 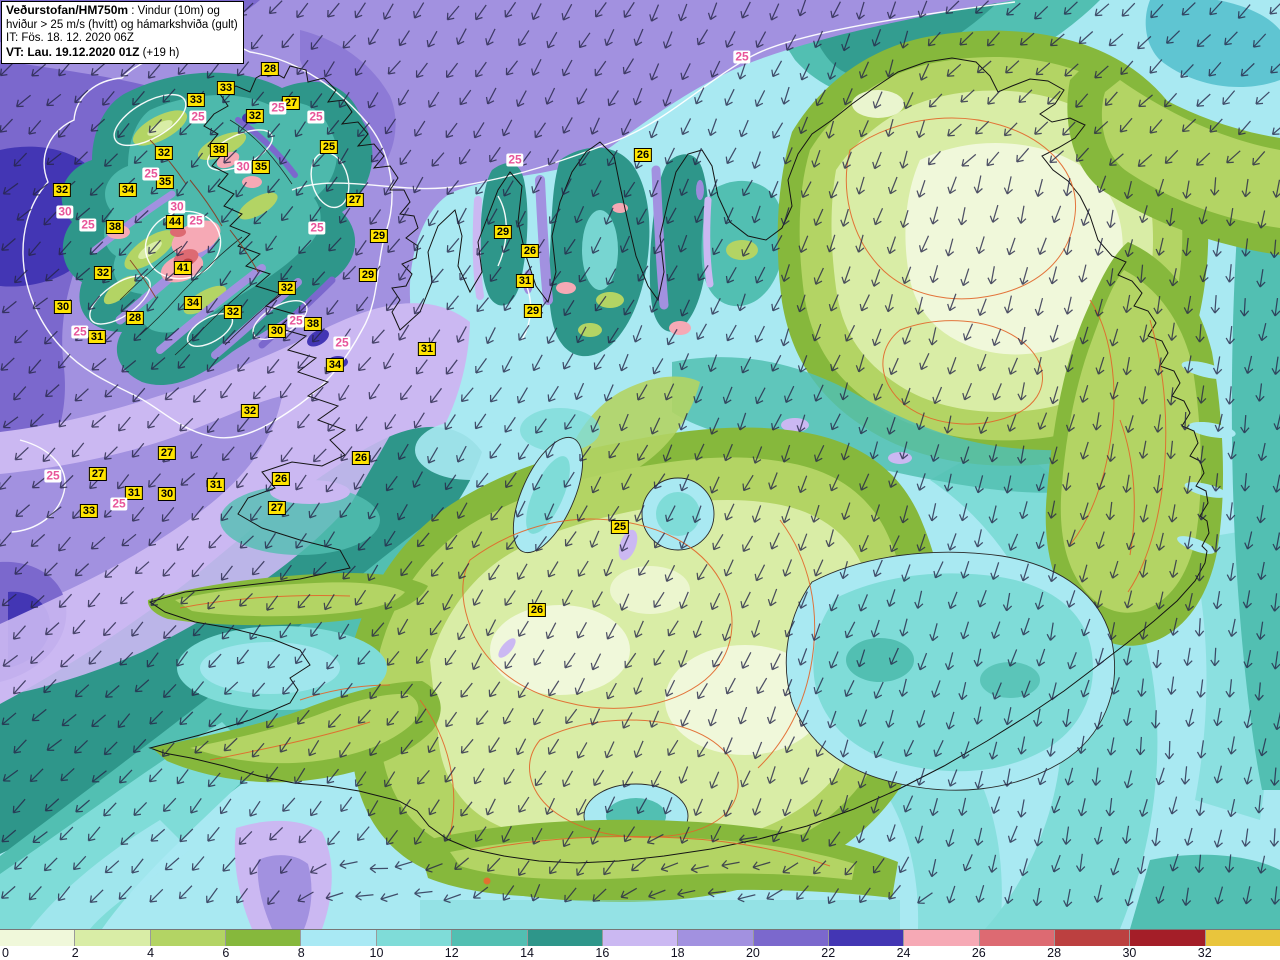 I want to click on legend-line-4: VT: Lau. 19.12.2020 01Z (+19 h), so click(x=93, y=51).